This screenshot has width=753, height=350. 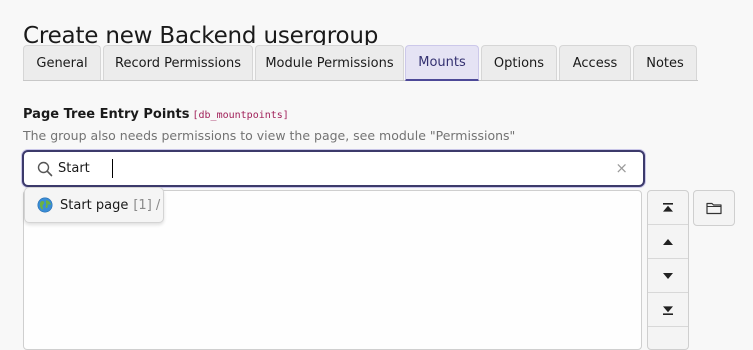 What do you see at coordinates (147, 205) in the screenshot?
I see `suggestion-uid: [1] /` at bounding box center [147, 205].